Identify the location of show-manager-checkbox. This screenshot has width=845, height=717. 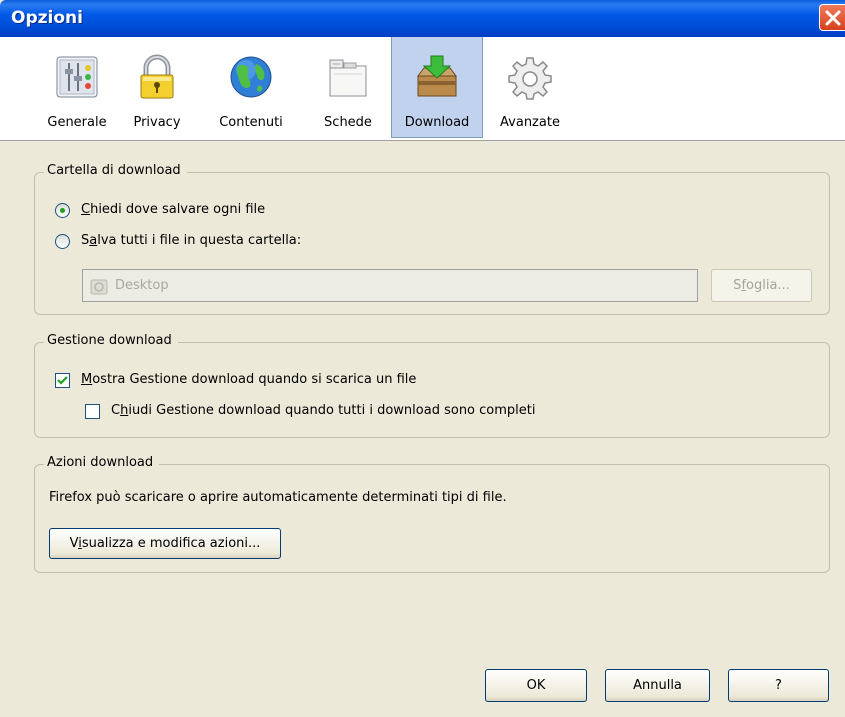
(62, 380).